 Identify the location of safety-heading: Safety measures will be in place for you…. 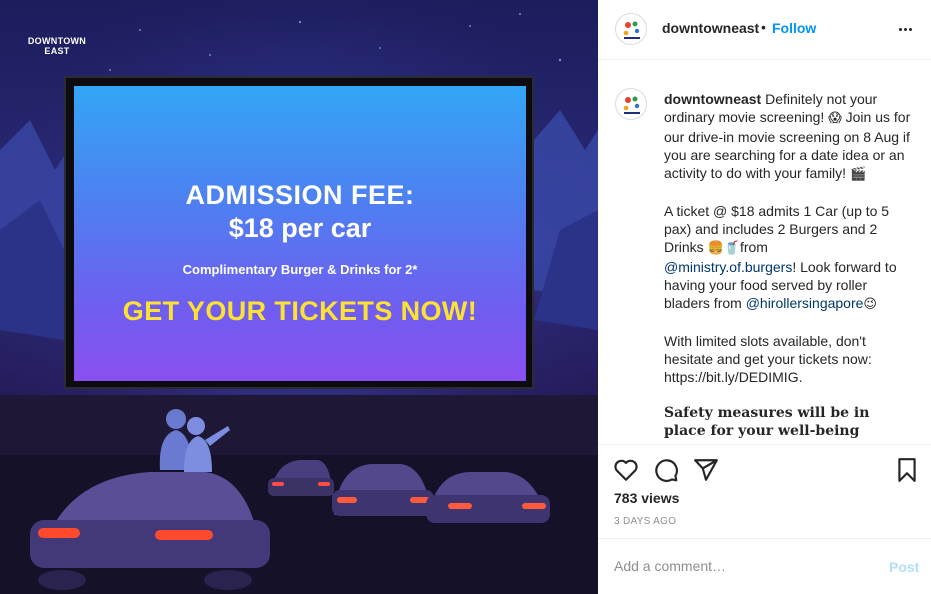
(767, 422).